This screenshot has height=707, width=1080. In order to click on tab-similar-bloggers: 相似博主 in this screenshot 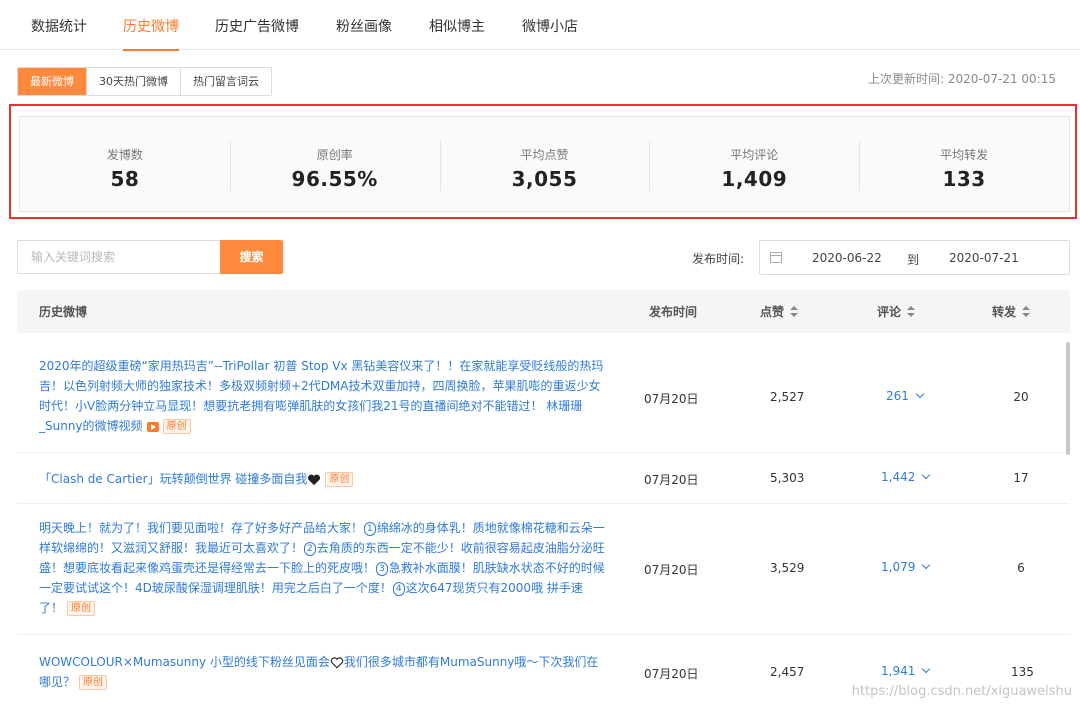, I will do `click(457, 25)`.